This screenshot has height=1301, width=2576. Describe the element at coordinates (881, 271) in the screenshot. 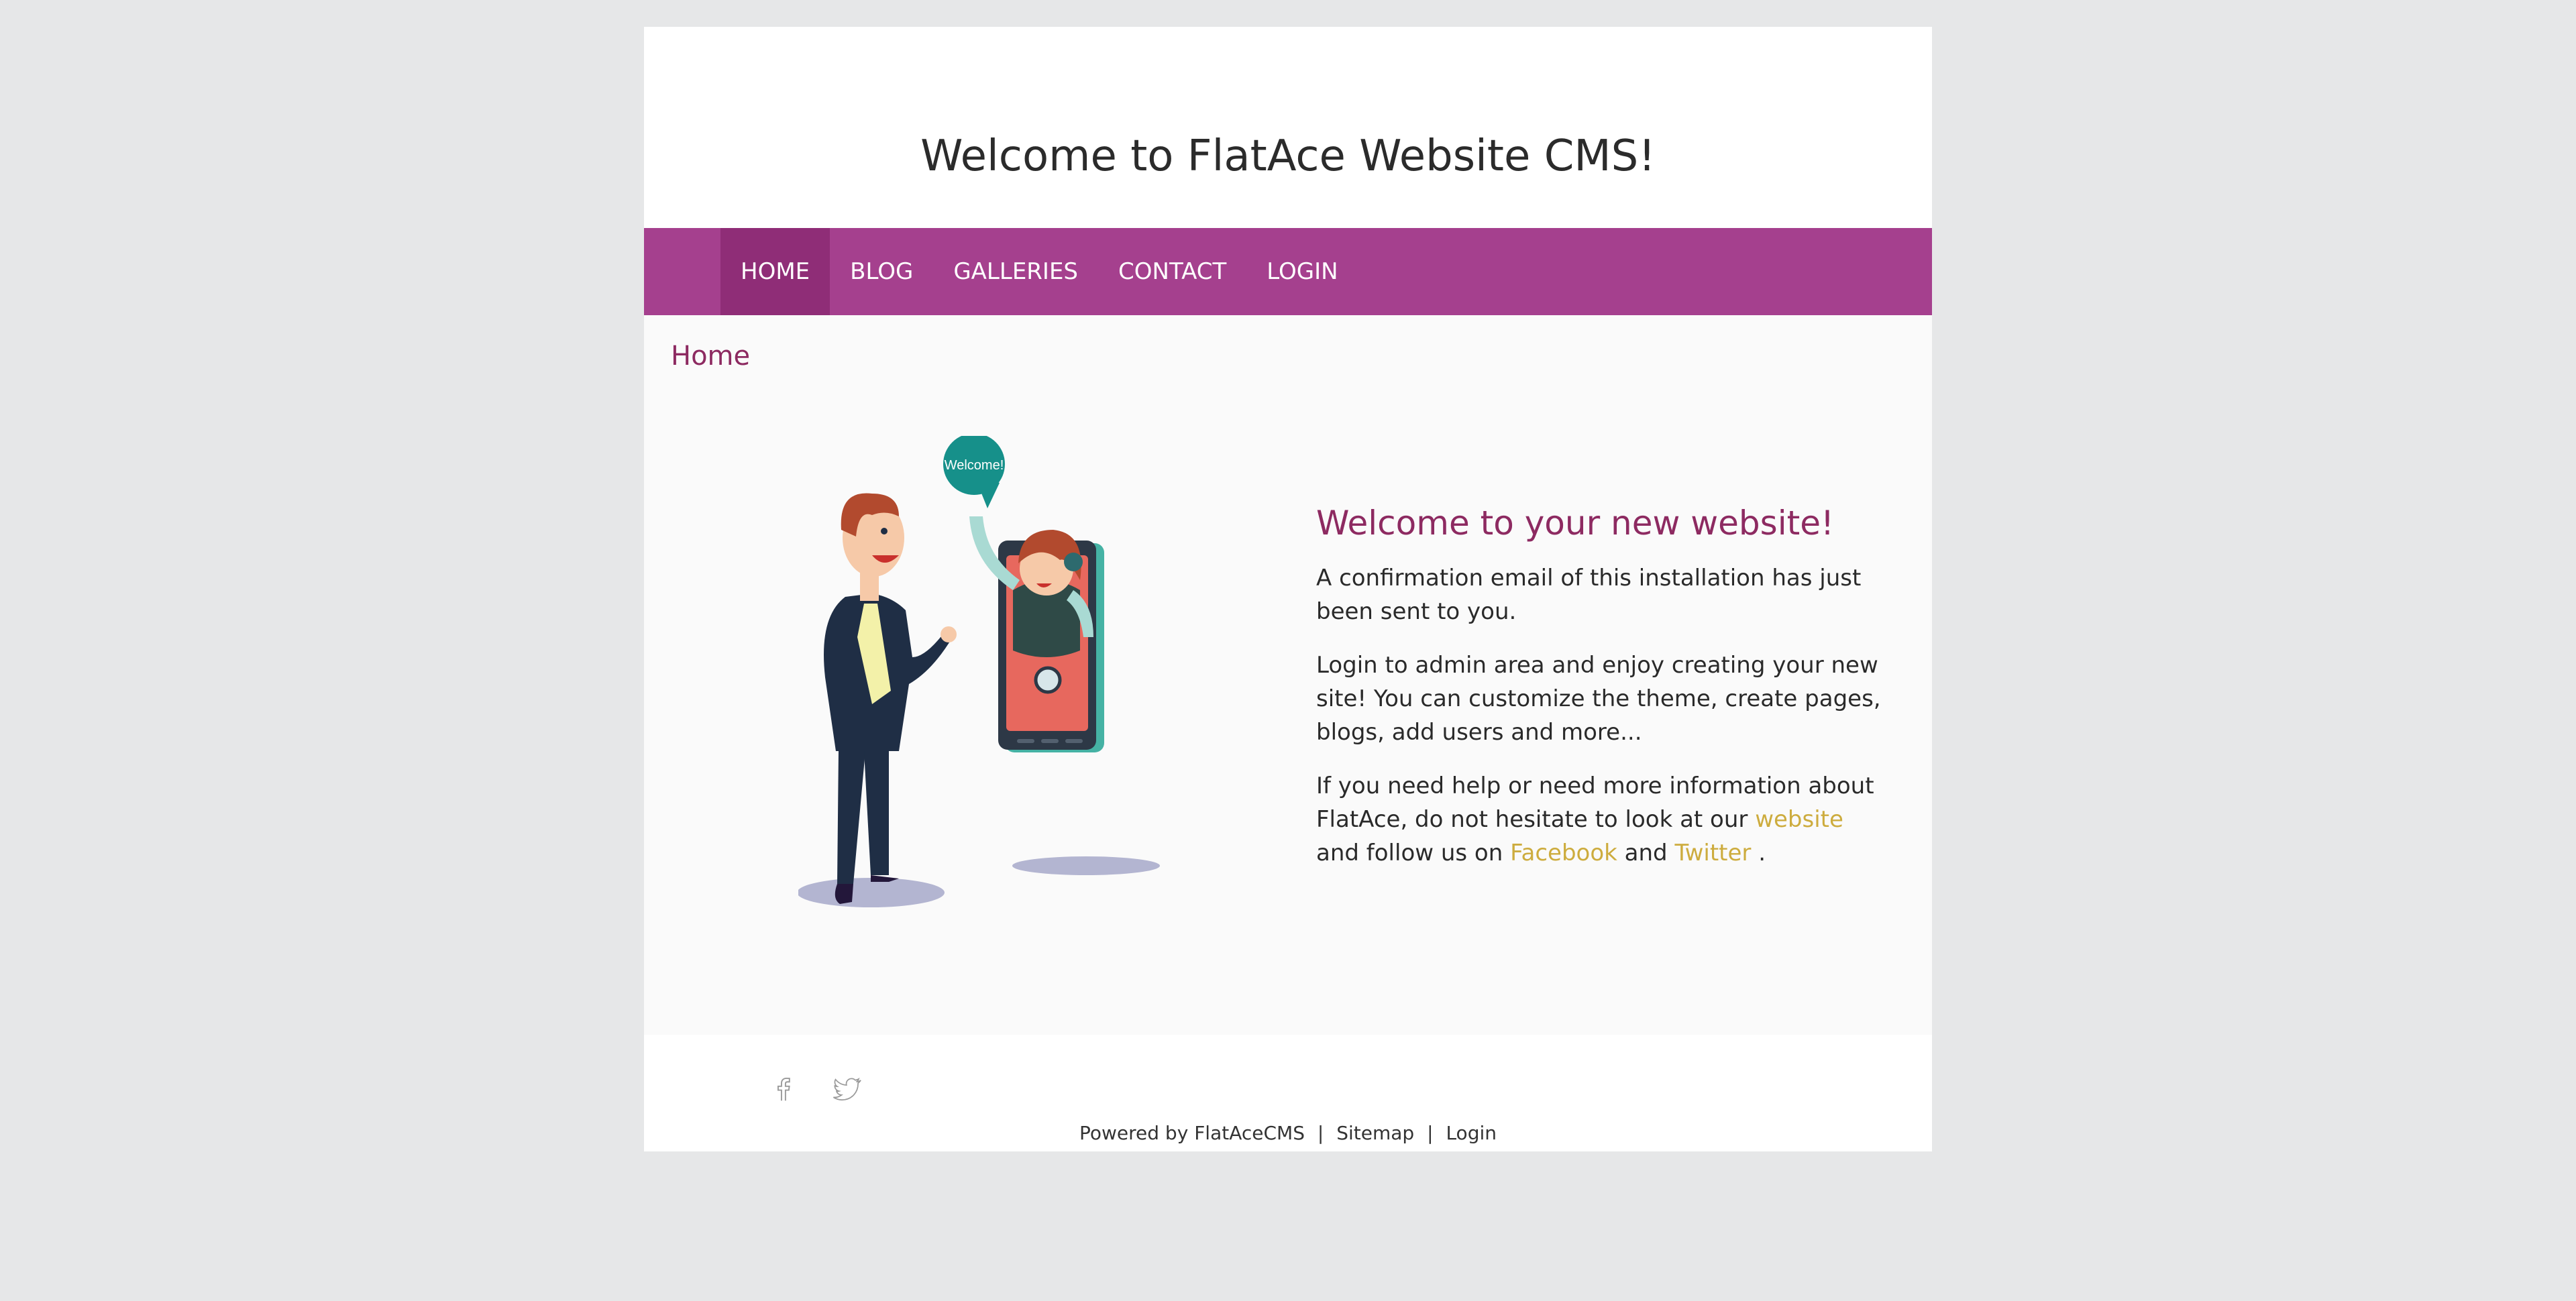

I see `nav-item-blog: BLOG` at that location.